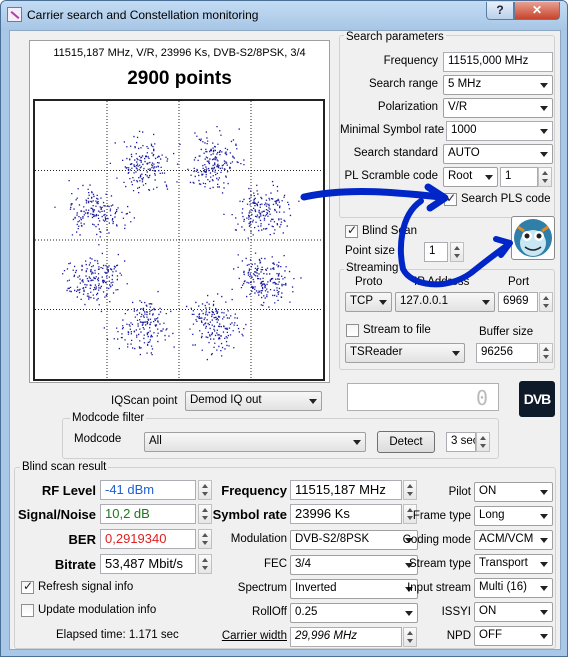 This screenshot has width=568, height=657. What do you see at coordinates (458, 636) in the screenshot?
I see `npd-label: NPD` at bounding box center [458, 636].